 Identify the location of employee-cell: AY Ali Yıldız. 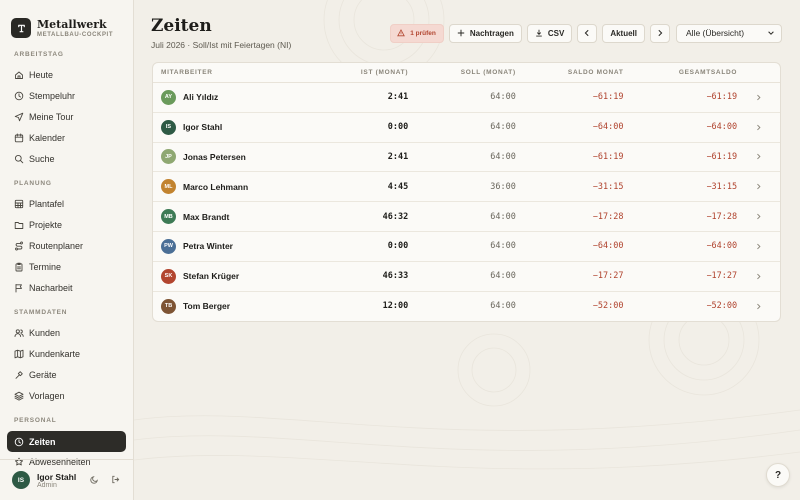
(228, 97).